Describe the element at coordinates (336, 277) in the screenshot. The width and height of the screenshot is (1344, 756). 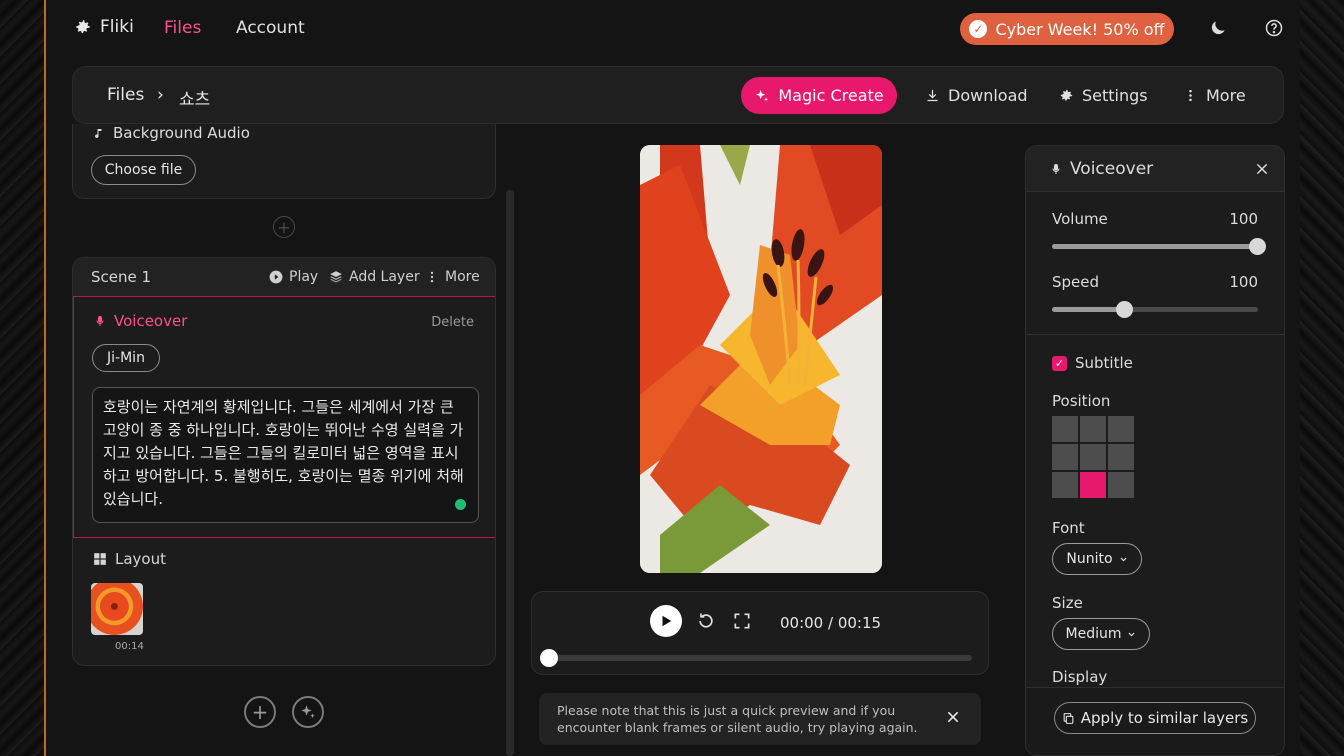
I see `layers-icon` at that location.